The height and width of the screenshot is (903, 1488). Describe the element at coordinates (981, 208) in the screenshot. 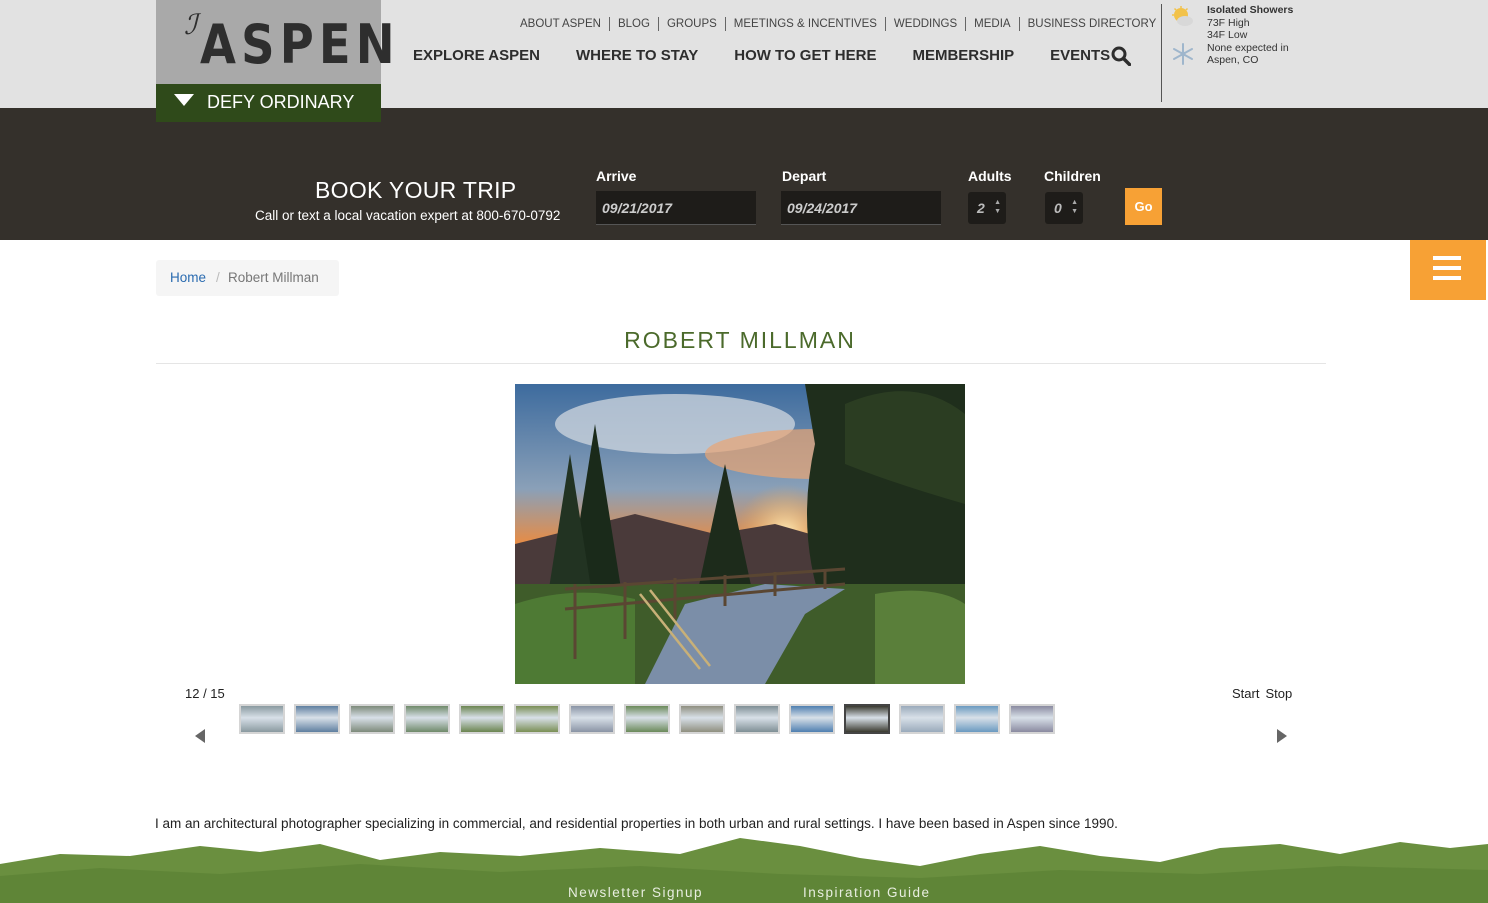

I see `adults-value: 2` at that location.